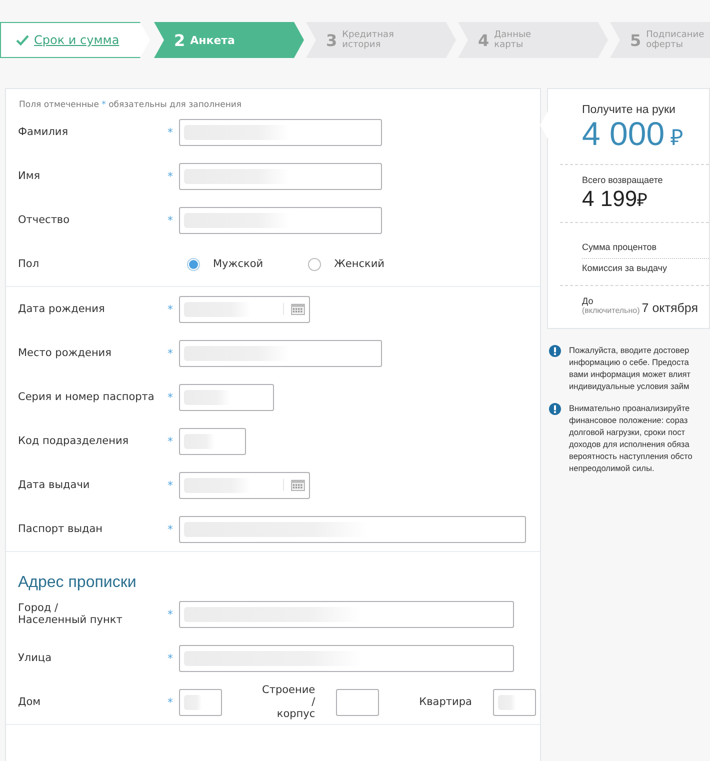 This screenshot has width=710, height=761. What do you see at coordinates (445, 702) in the screenshot?
I see `field-label: Квартира` at bounding box center [445, 702].